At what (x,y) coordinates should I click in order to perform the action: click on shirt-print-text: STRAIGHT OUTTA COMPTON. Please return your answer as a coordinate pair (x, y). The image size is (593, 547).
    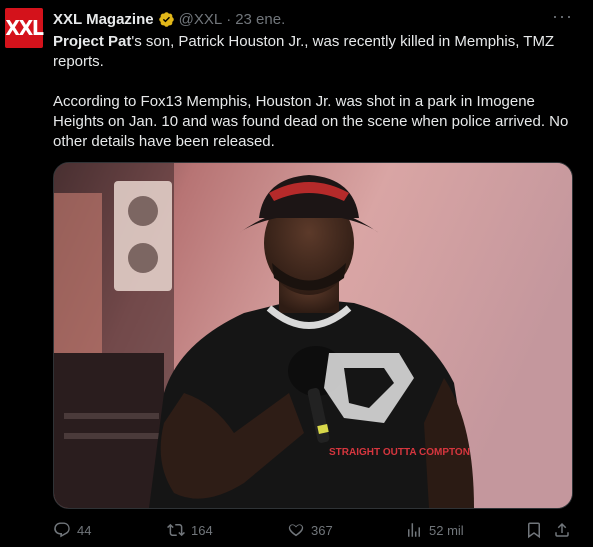
    Looking at the image, I should click on (399, 452).